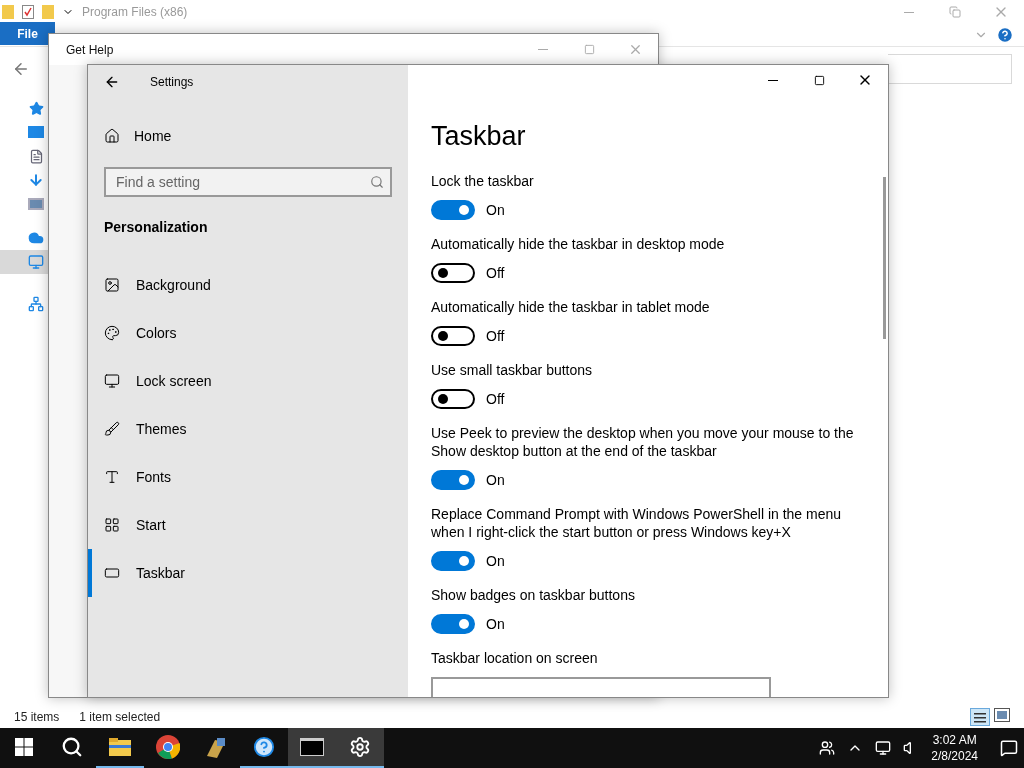 The width and height of the screenshot is (1024, 768). I want to click on nav-item: Lock screen, so click(248, 381).